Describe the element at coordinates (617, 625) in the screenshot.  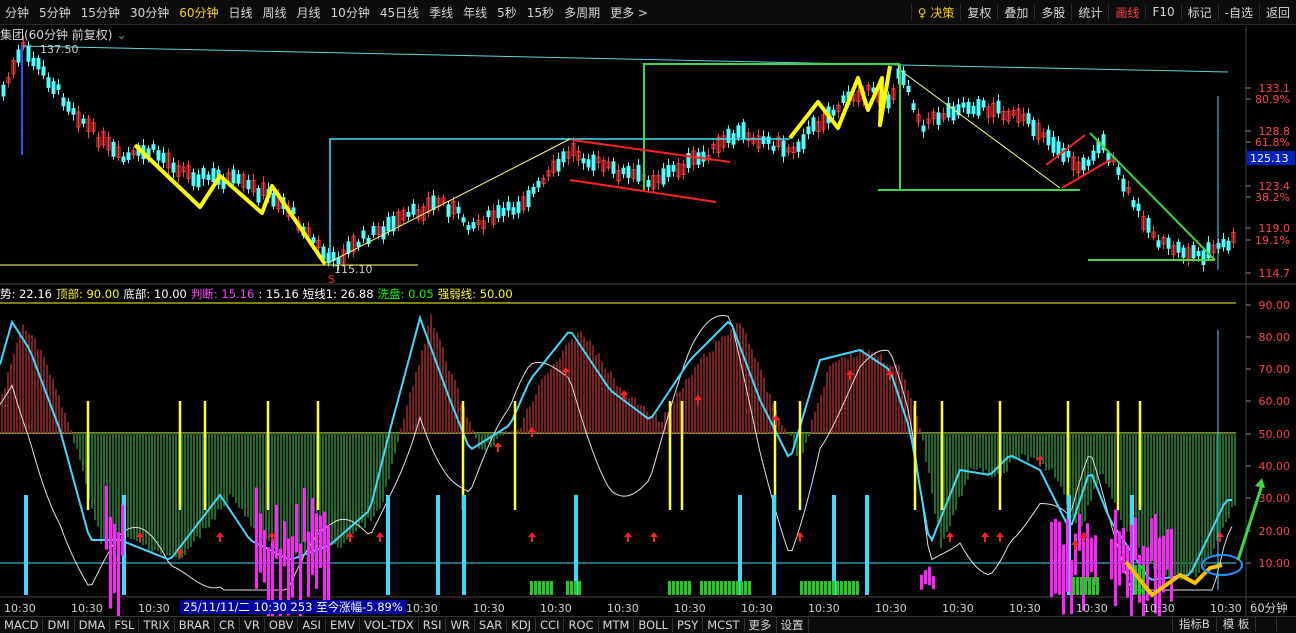
I see `indicator-tab-18: MTM` at that location.